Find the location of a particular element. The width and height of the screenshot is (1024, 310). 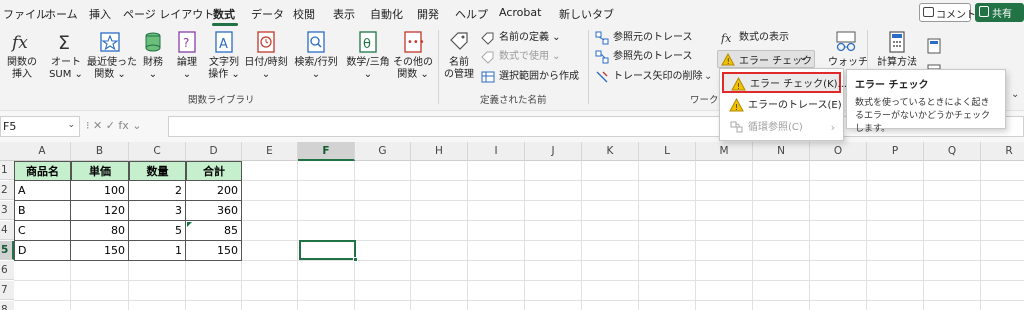

table-header-cell: 数量 is located at coordinates (157, 171).